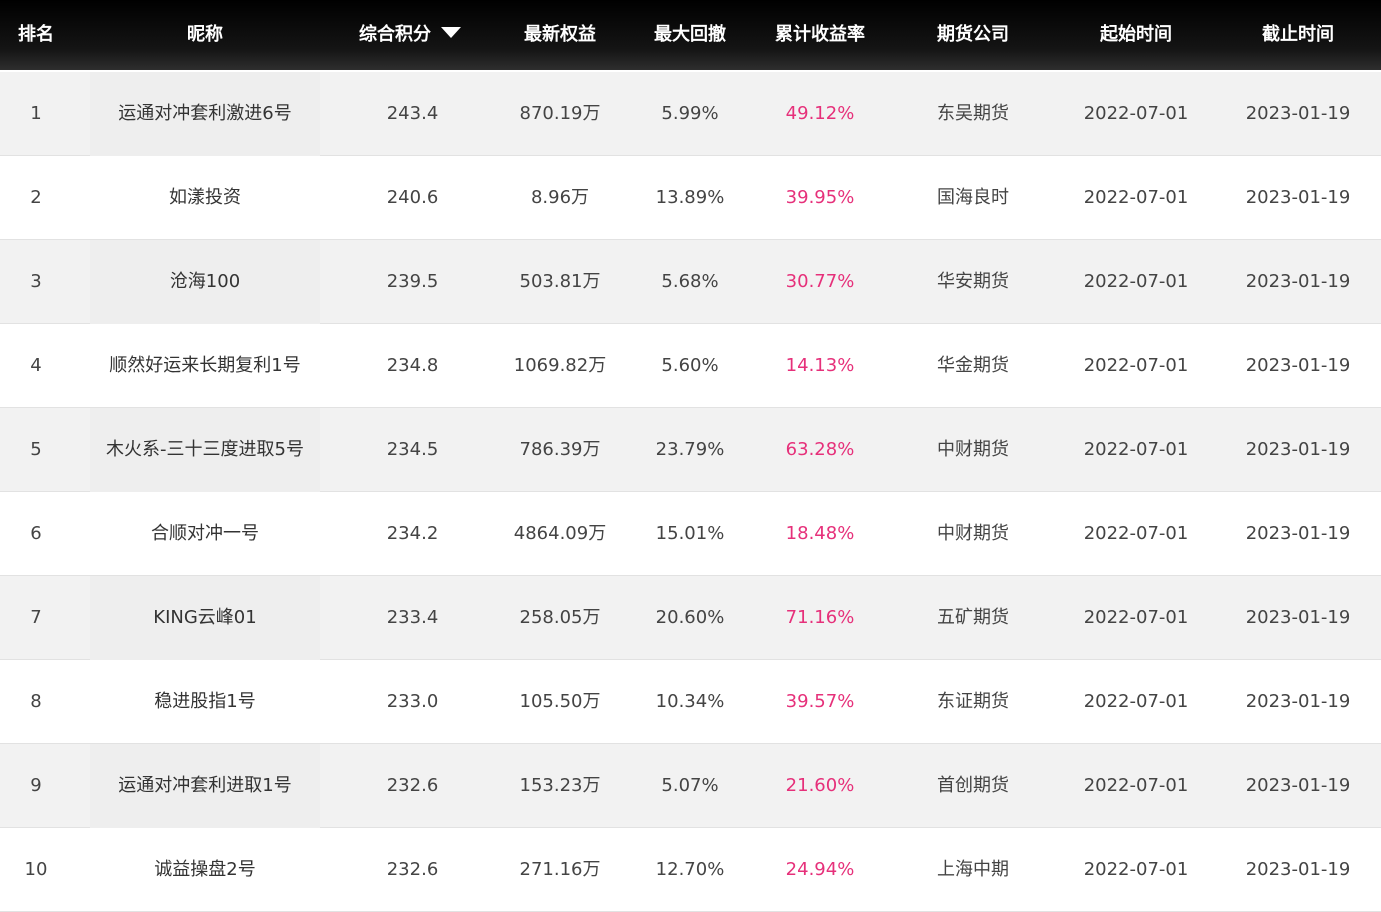  I want to click on caret-down-icon, so click(451, 32).